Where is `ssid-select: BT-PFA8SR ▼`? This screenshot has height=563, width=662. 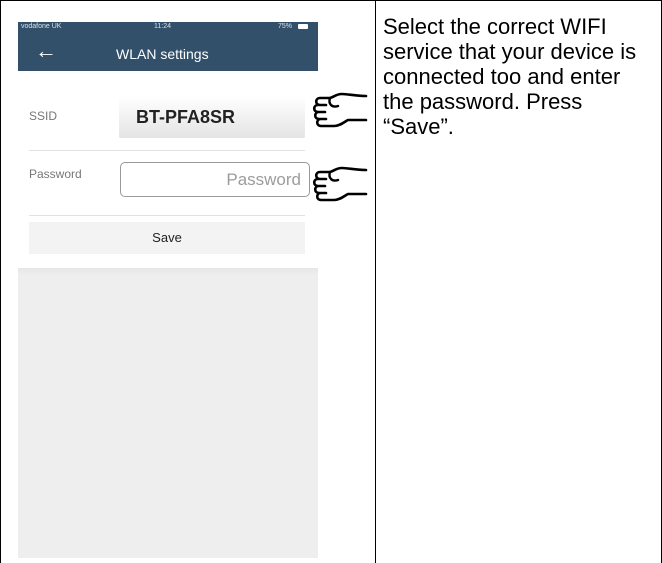 ssid-select: BT-PFA8SR ▼ is located at coordinates (212, 117).